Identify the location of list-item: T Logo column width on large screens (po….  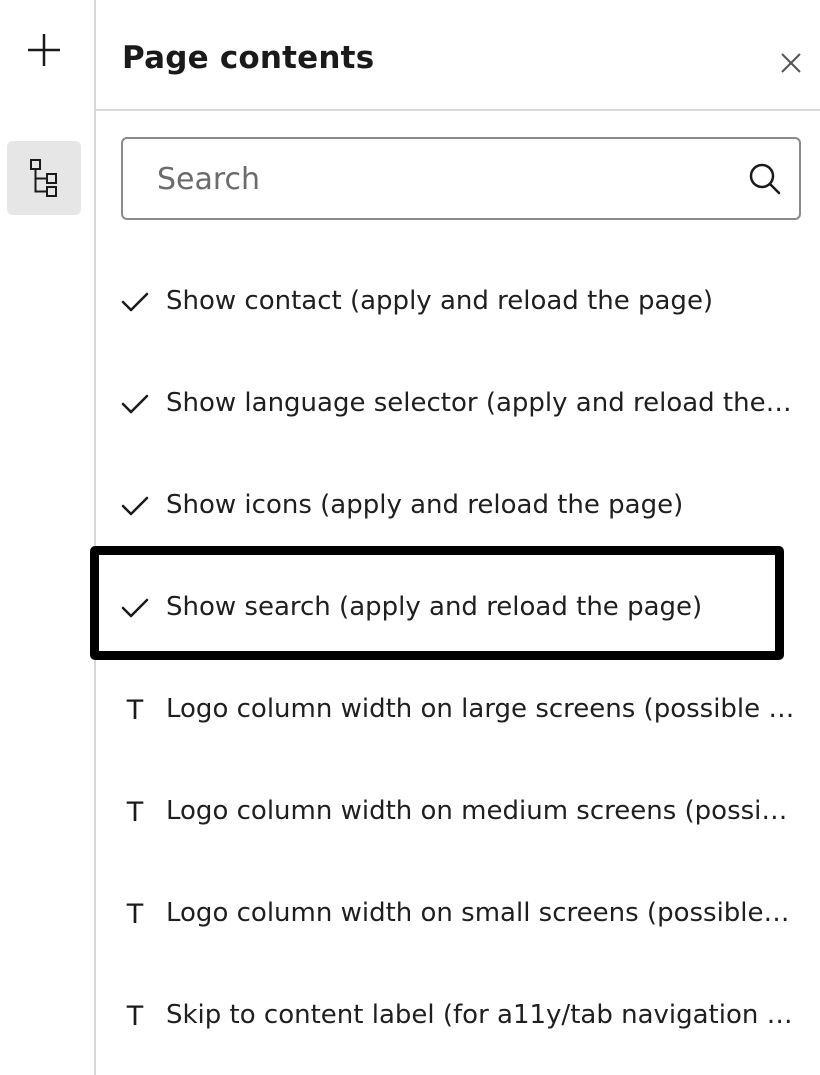
(458, 709).